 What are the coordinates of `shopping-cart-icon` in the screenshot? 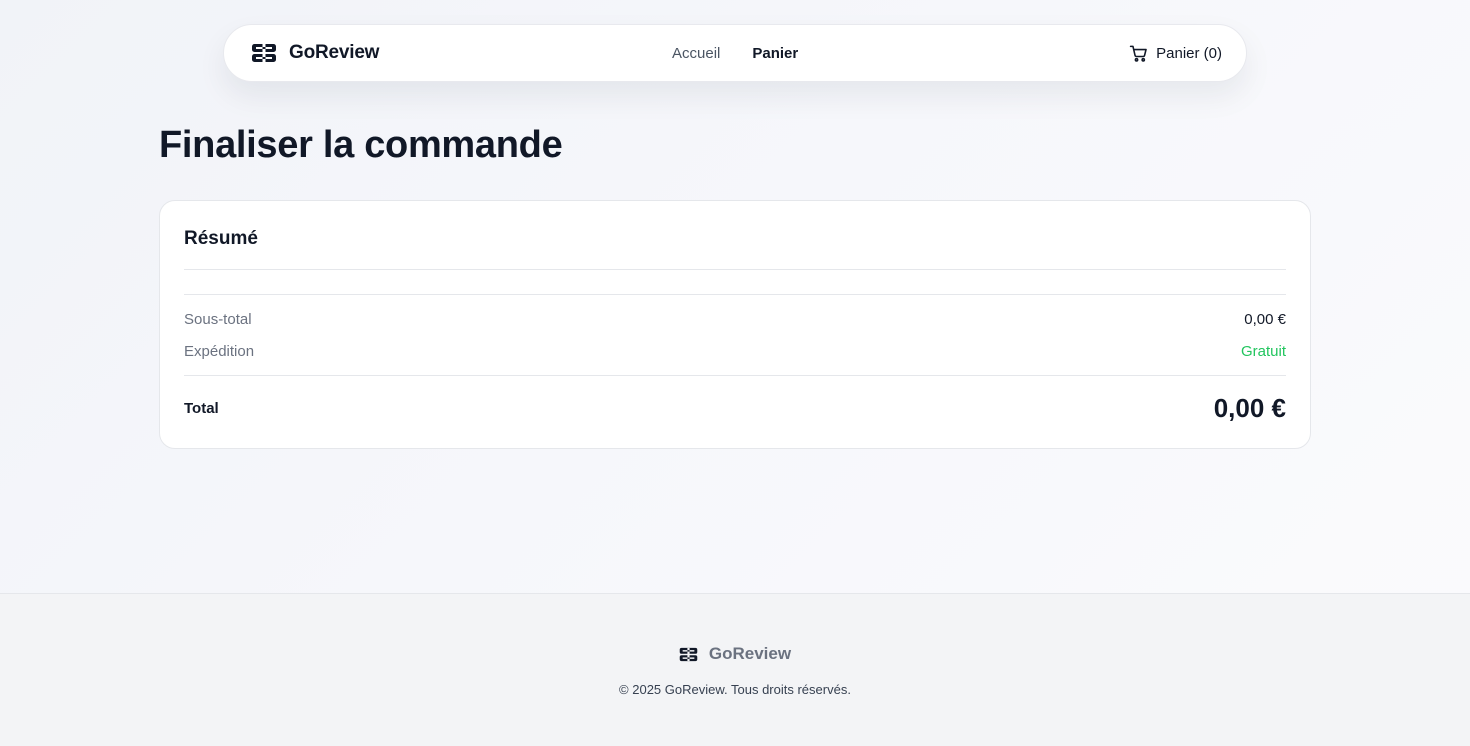 It's located at (1138, 53).